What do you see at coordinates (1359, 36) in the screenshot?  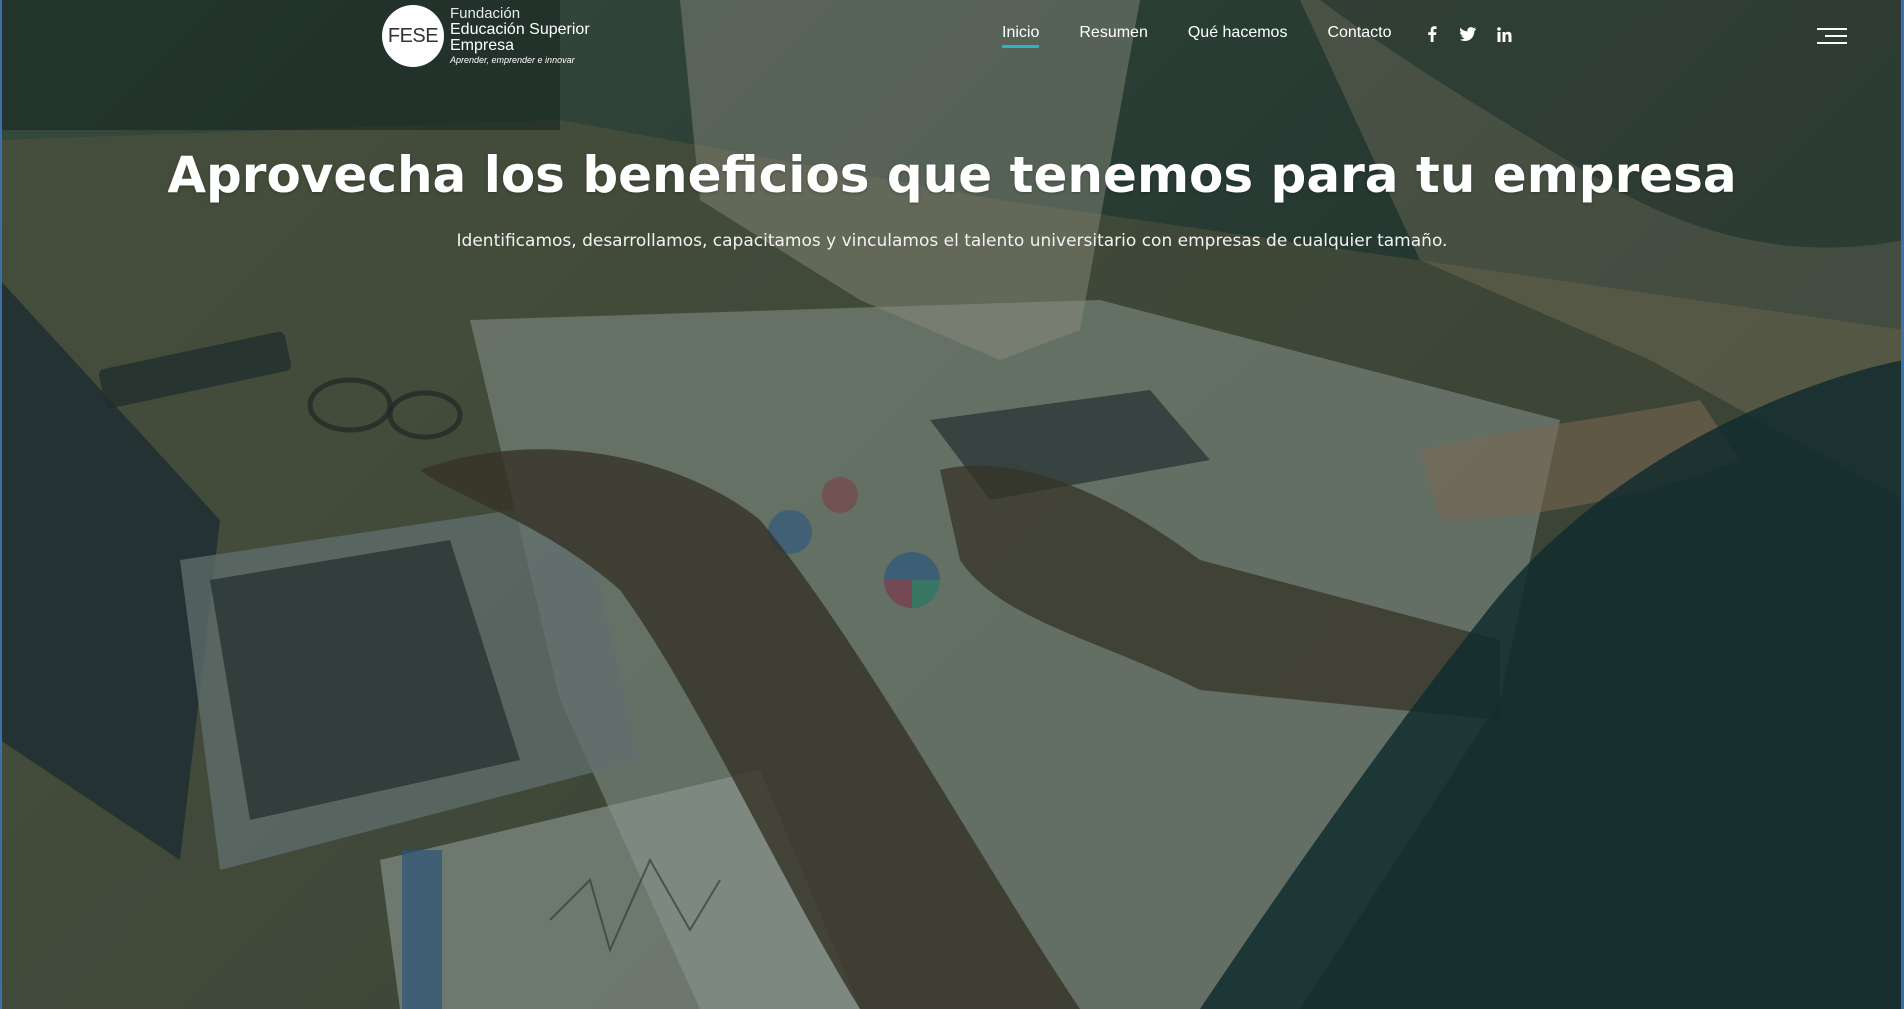 I see `nav-item-contacto: Contacto` at bounding box center [1359, 36].